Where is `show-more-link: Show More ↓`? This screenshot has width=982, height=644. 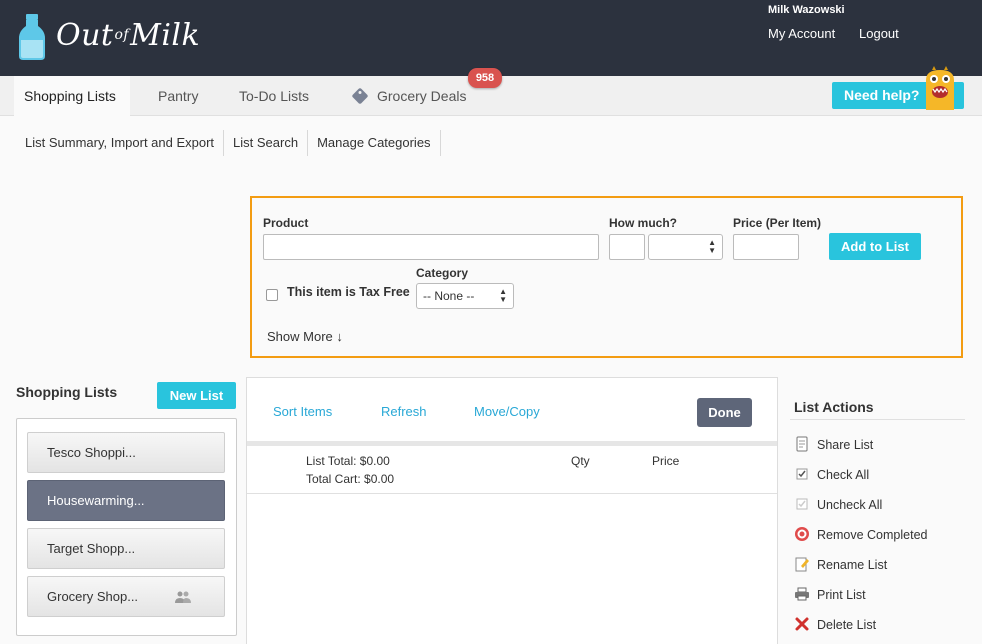 show-more-link: Show More ↓ is located at coordinates (305, 336).